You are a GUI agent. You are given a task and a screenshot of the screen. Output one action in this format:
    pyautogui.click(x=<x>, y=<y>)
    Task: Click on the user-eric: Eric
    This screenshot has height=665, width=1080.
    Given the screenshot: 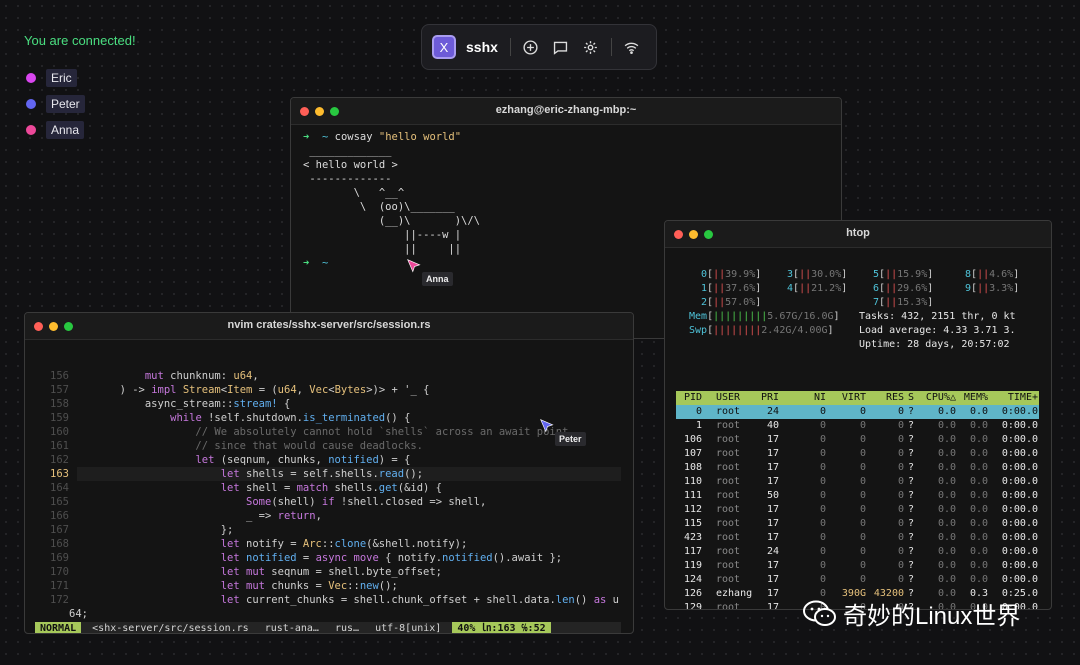 What is the action you would take?
    pyautogui.click(x=51, y=78)
    